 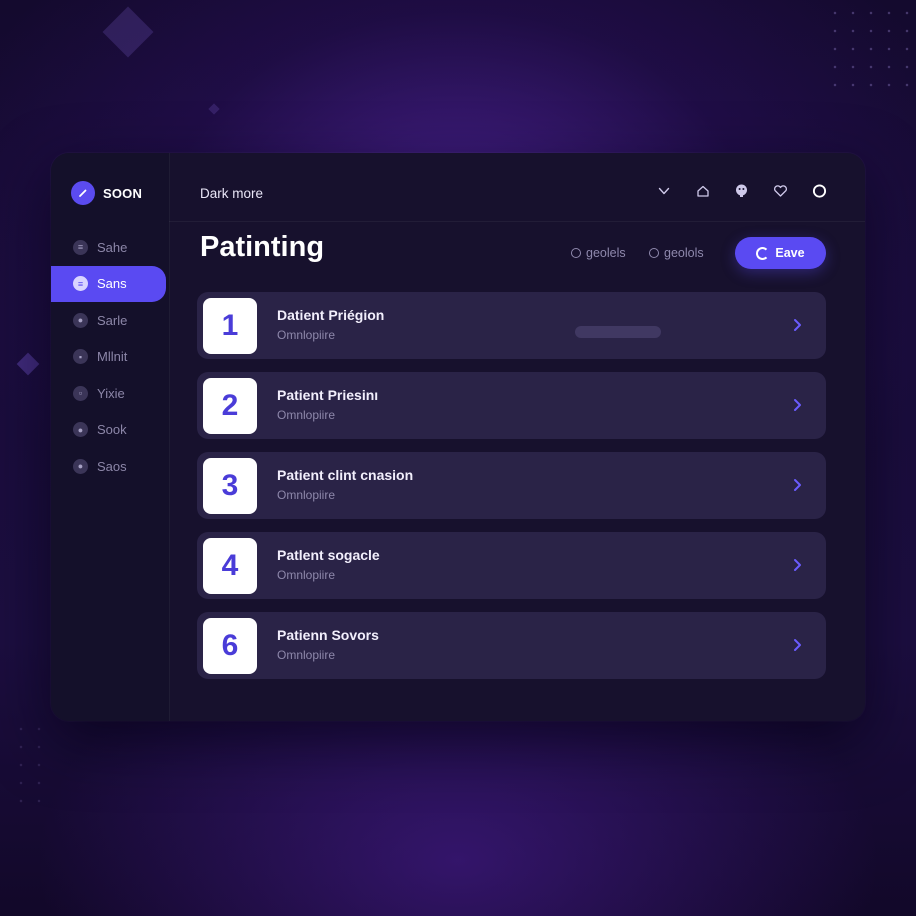 I want to click on grid-icon: ▪, so click(x=80, y=356).